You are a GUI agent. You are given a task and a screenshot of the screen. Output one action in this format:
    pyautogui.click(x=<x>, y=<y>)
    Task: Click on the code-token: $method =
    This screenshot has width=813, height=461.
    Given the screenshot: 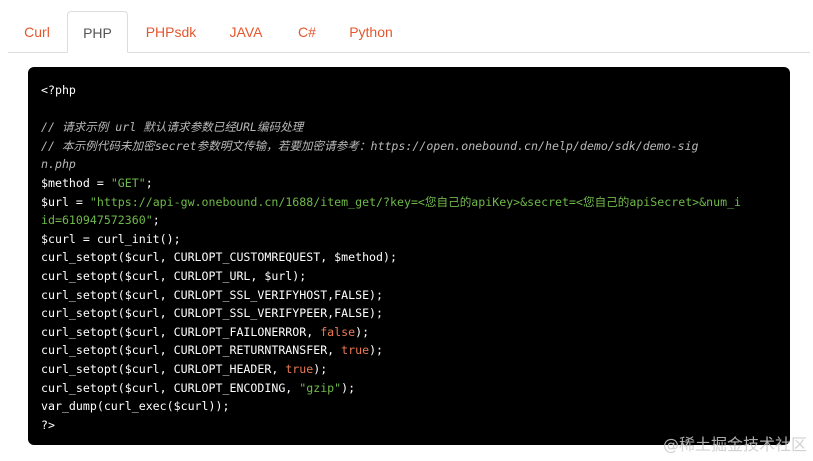 What is the action you would take?
    pyautogui.click(x=76, y=182)
    